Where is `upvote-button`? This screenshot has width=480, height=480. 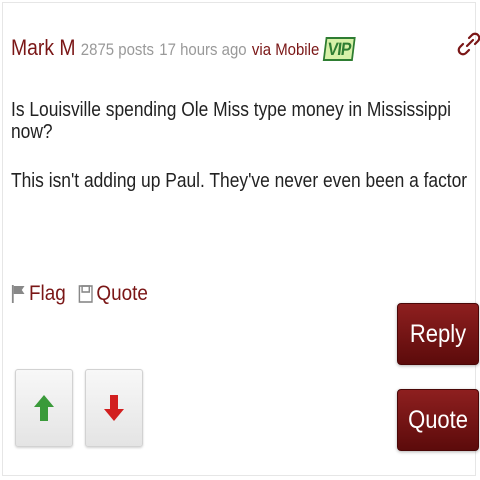
upvote-button is located at coordinates (44, 408).